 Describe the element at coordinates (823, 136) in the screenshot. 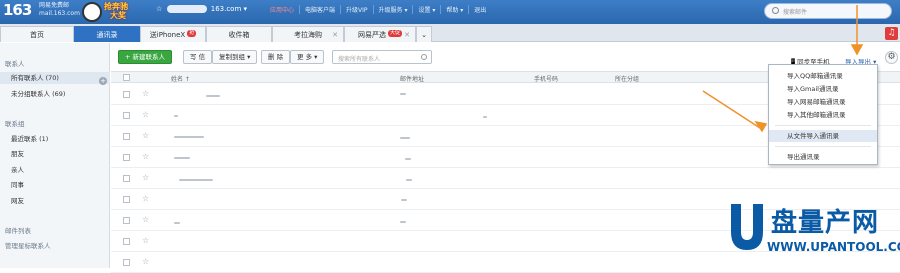

I see `menu-item-import-from-file: 从文件导入通讯录` at that location.